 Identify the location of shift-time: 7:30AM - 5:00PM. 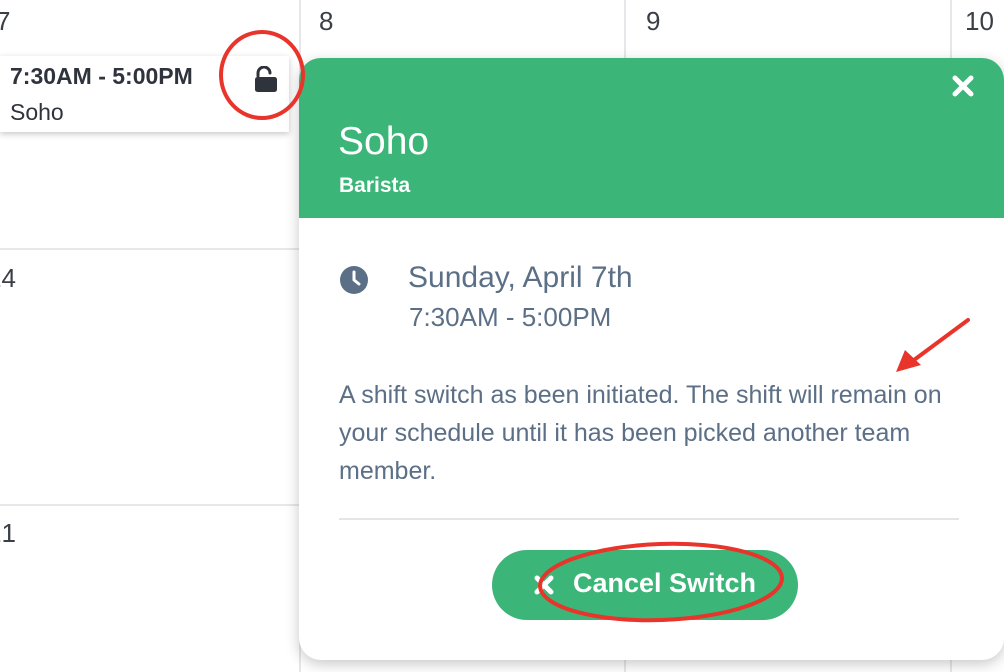
(101, 76).